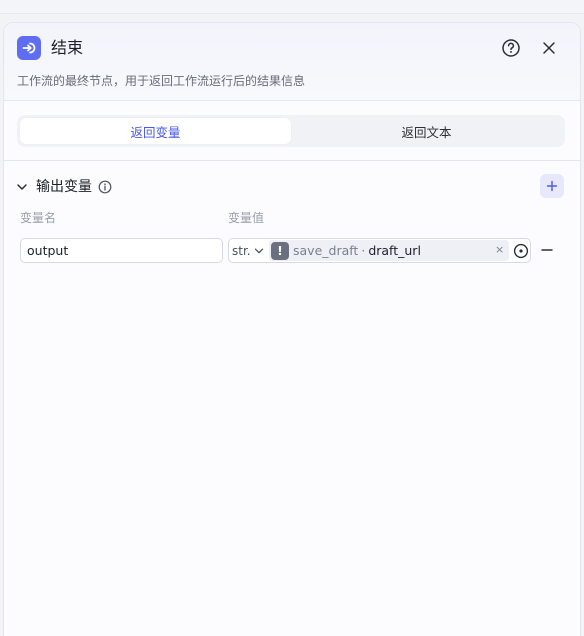  Describe the element at coordinates (161, 81) in the screenshot. I see `node-description: 工作流的最终节点，用于返回工作流运行后的结果信息` at that location.